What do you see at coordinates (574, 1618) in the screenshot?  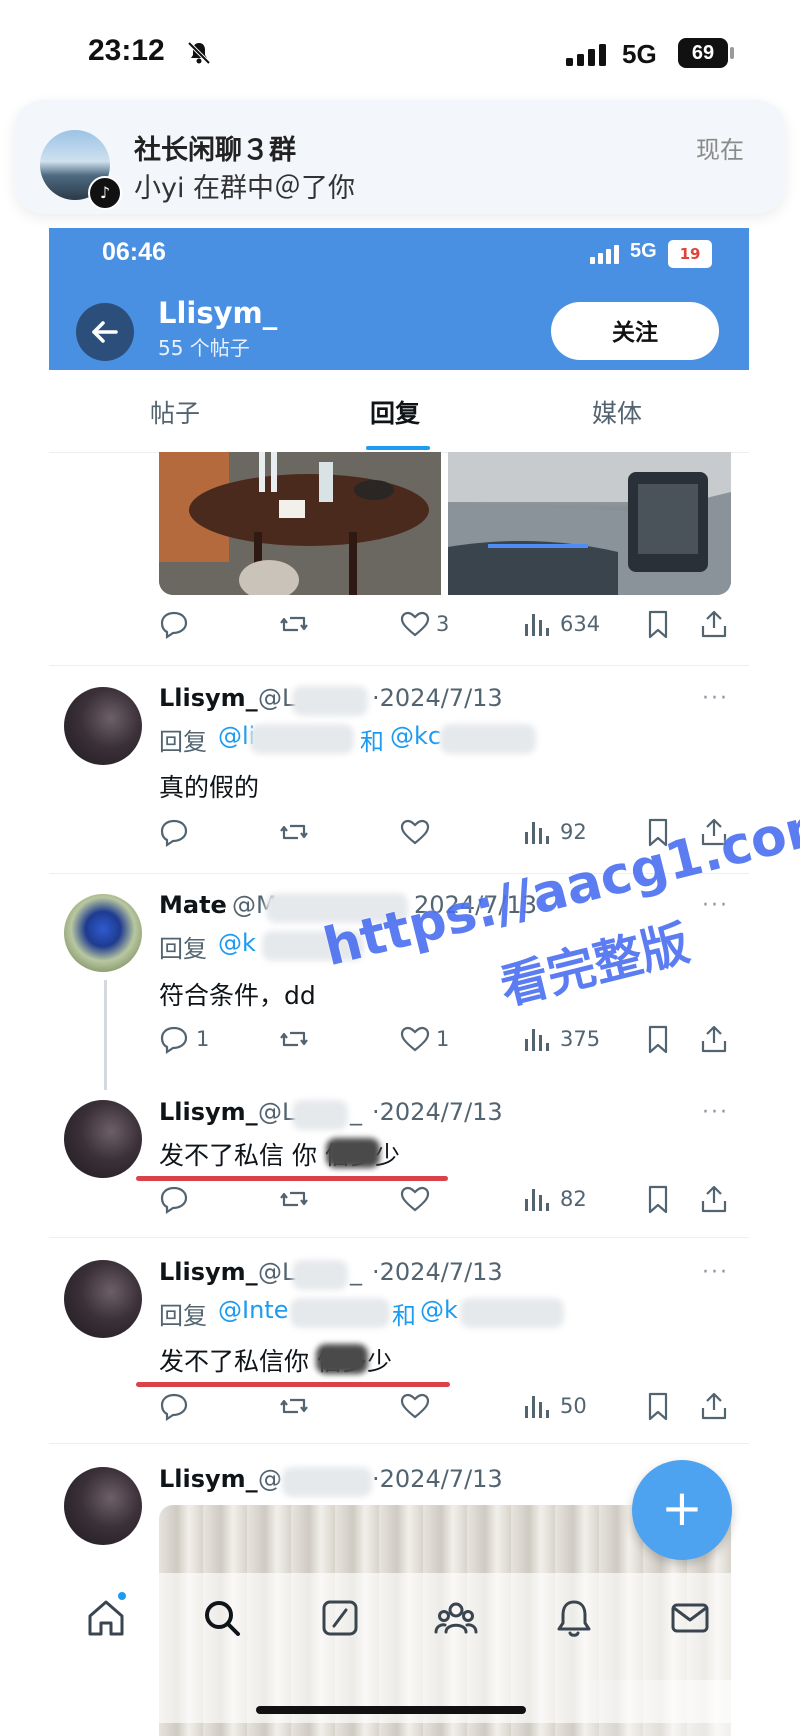 I see `notifications-icon` at bounding box center [574, 1618].